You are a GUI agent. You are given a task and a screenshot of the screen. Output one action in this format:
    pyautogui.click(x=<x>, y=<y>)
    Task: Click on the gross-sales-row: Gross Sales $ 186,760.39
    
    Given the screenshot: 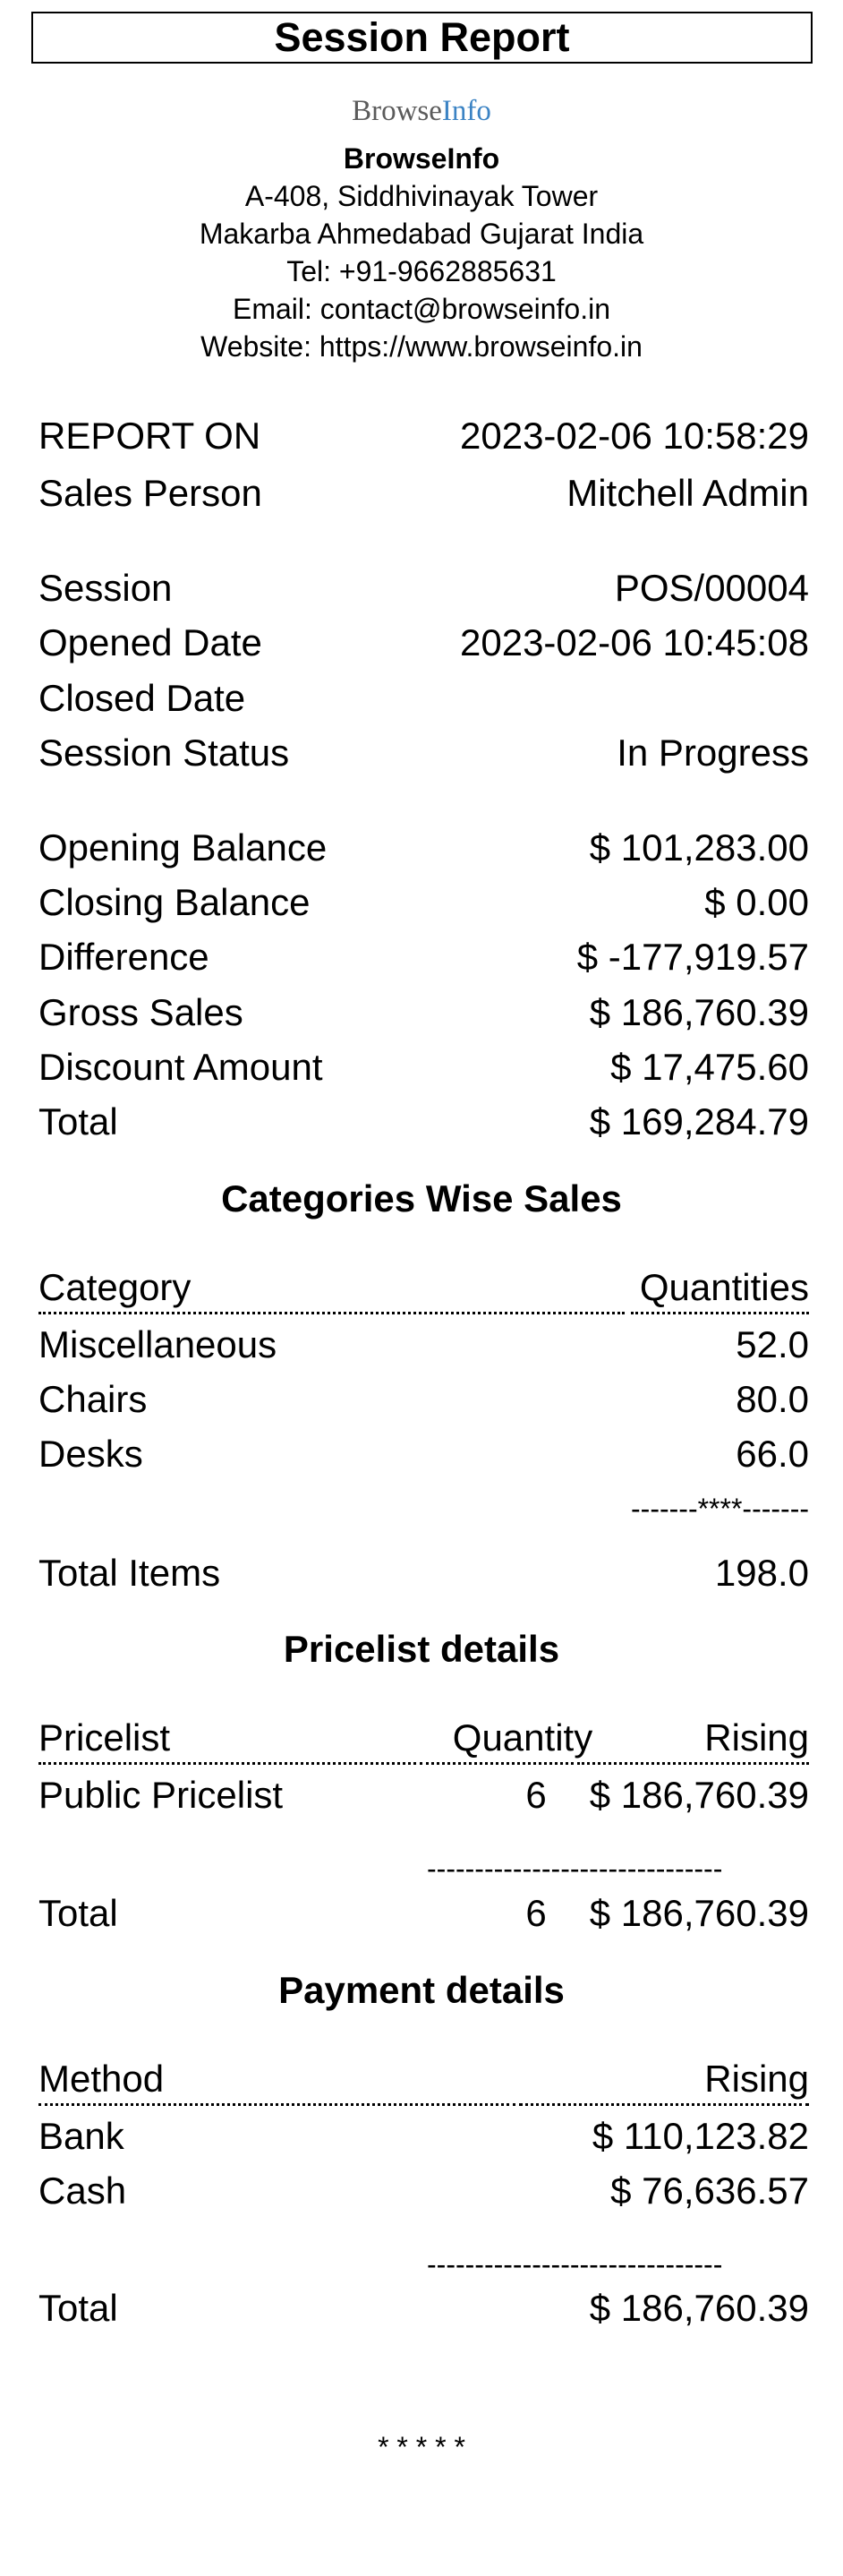 What is the action you would take?
    pyautogui.click(x=423, y=1012)
    